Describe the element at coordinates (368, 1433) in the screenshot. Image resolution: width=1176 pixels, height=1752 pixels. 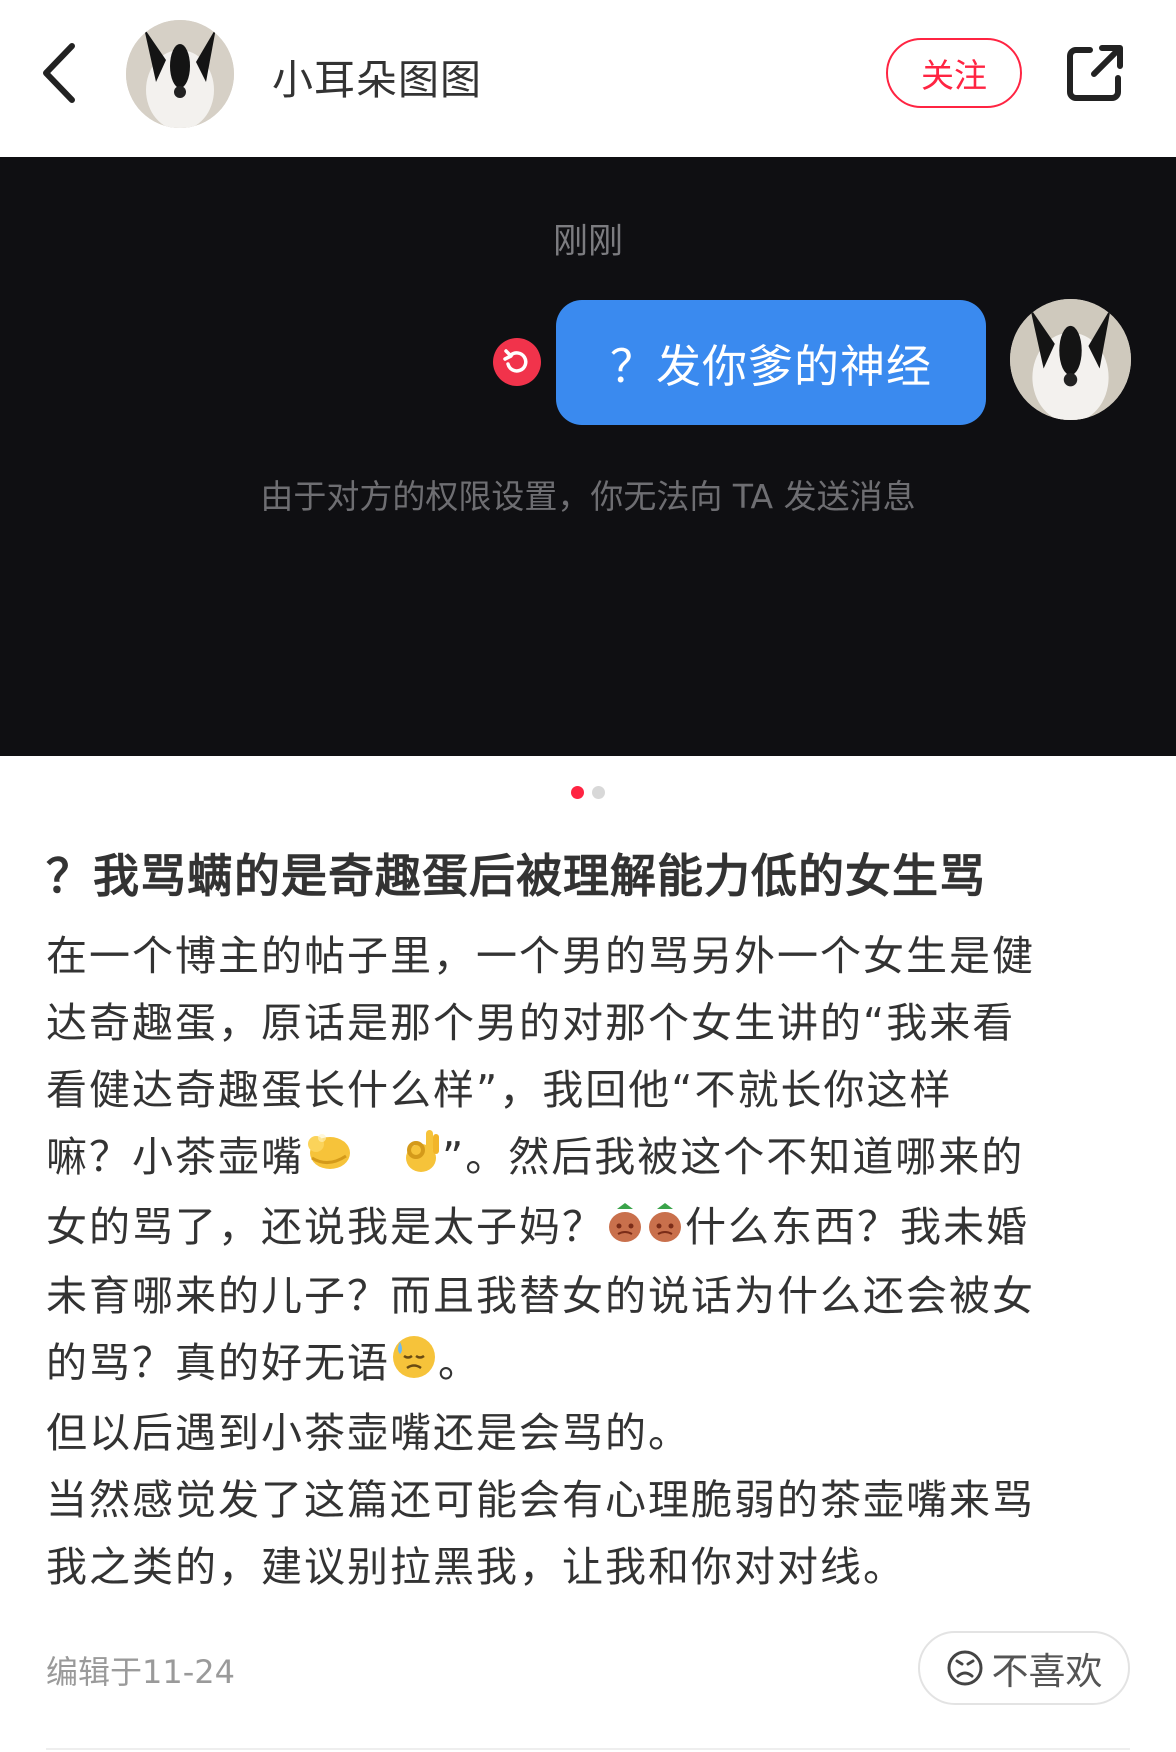
I see `body-line: 但以后遇到小茶壶嘴还是会骂的。` at that location.